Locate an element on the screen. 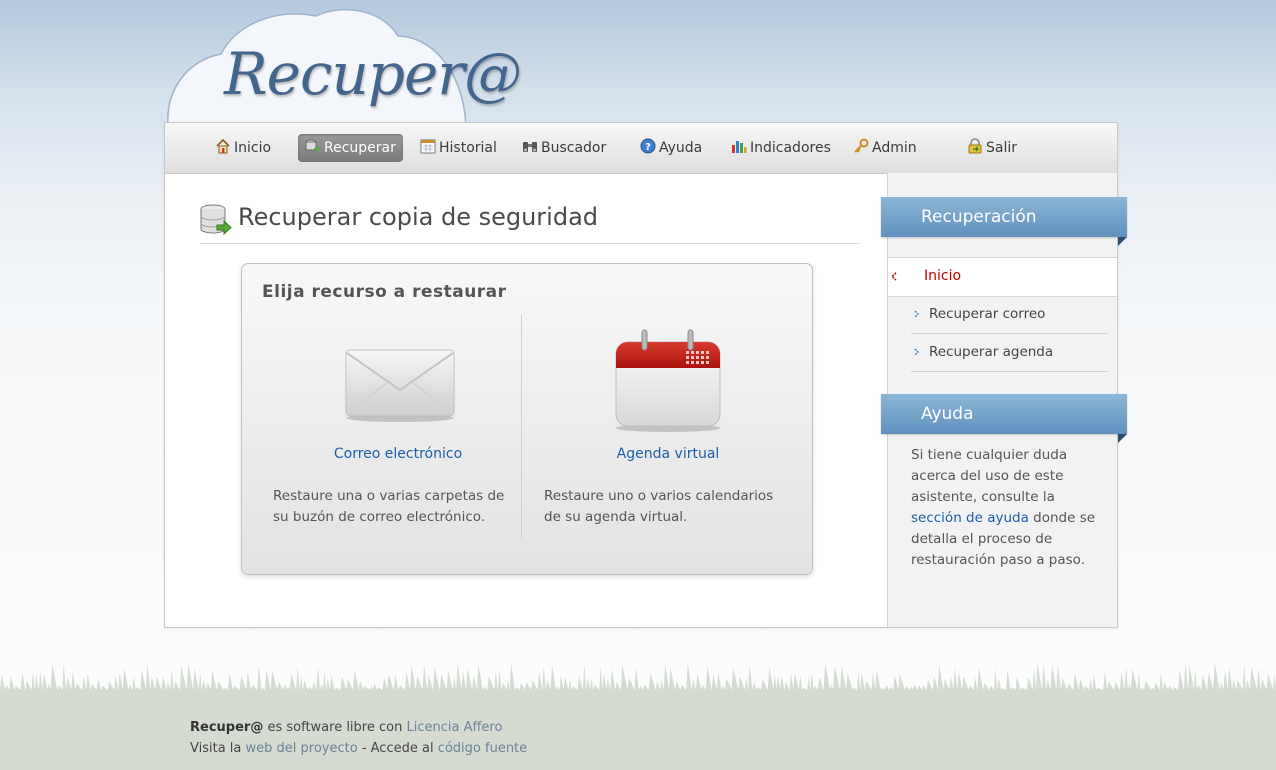 This screenshot has height=770, width=1276. nav-item-indicadores: Indicadores is located at coordinates (781, 148).